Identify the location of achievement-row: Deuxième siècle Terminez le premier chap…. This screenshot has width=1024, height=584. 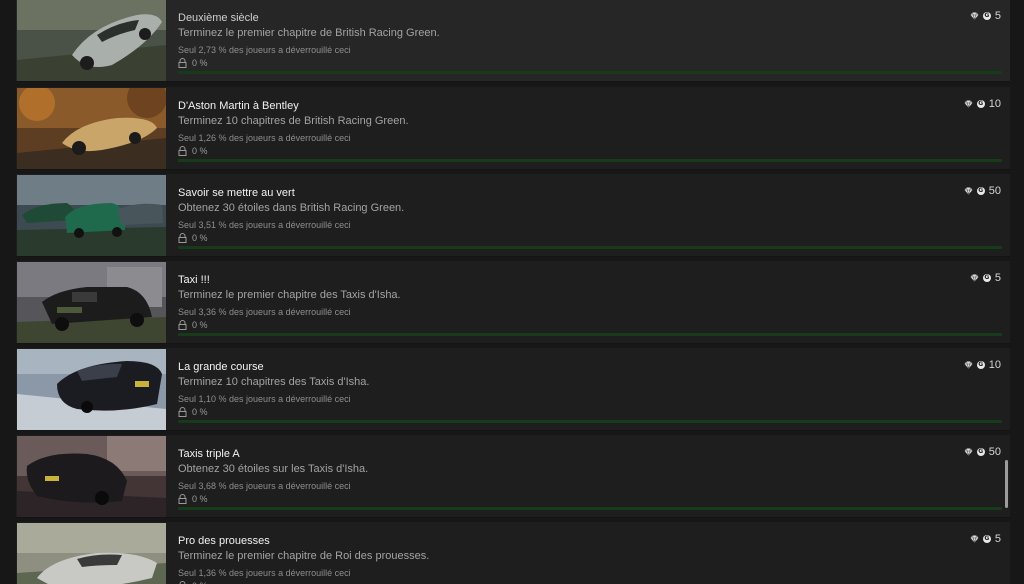
(513, 41).